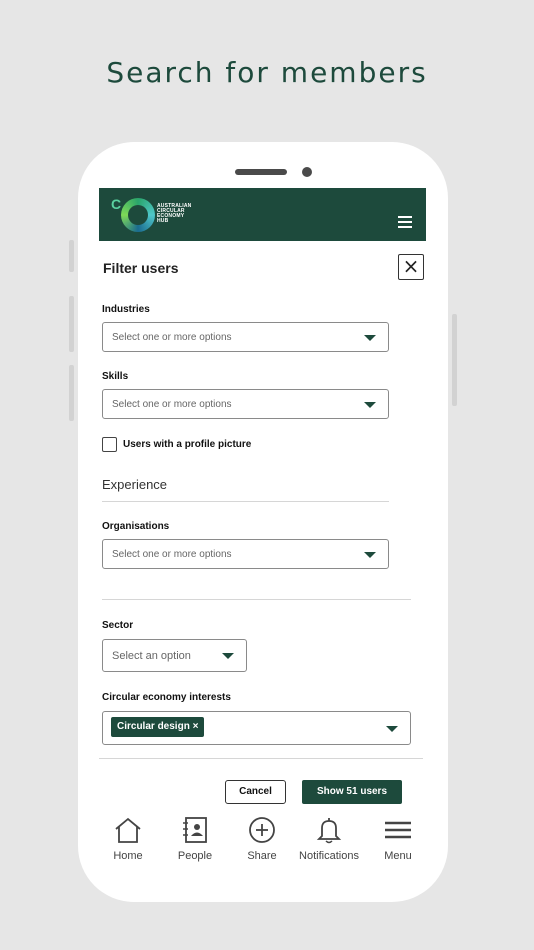 This screenshot has height=950, width=534. What do you see at coordinates (187, 444) in the screenshot?
I see `profile-picture-label: Users with a profile picture` at bounding box center [187, 444].